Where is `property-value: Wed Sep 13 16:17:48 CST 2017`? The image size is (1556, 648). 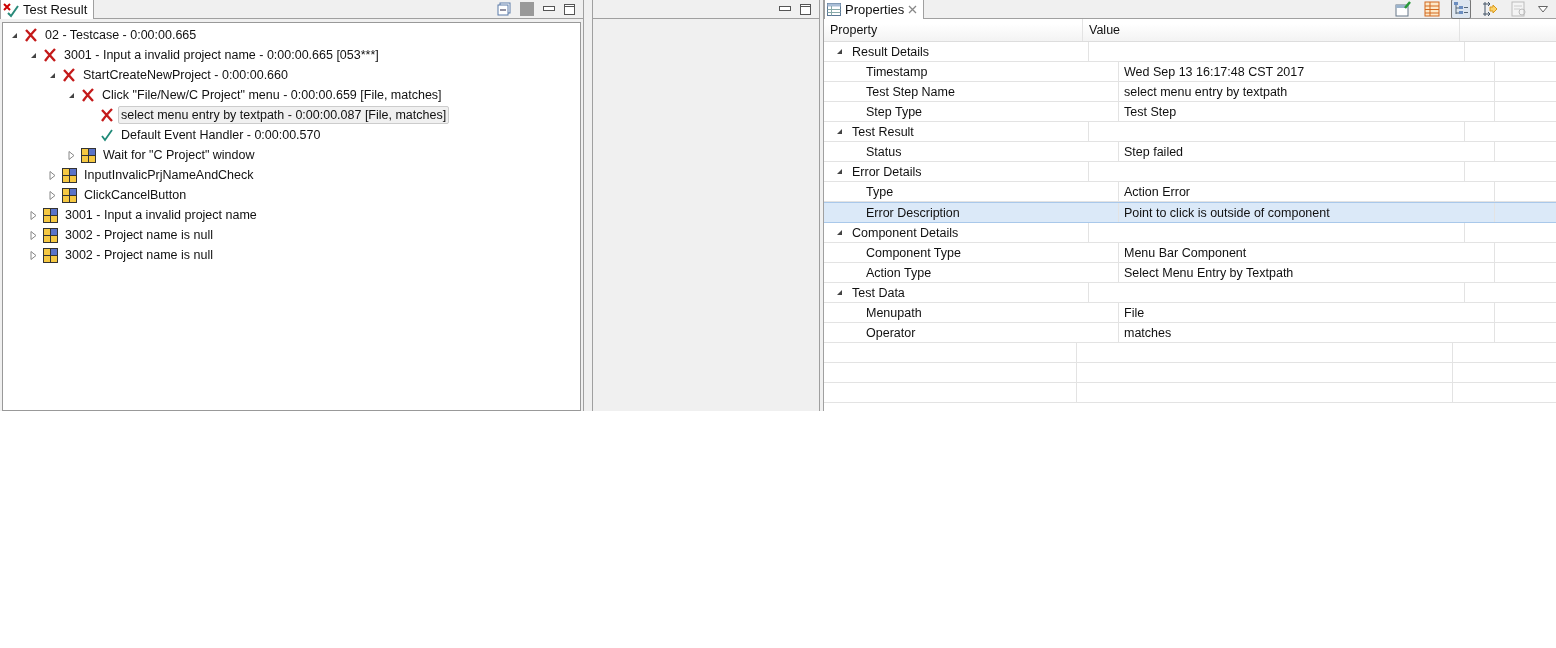 property-value: Wed Sep 13 16:17:48 CST 2017 is located at coordinates (1214, 71).